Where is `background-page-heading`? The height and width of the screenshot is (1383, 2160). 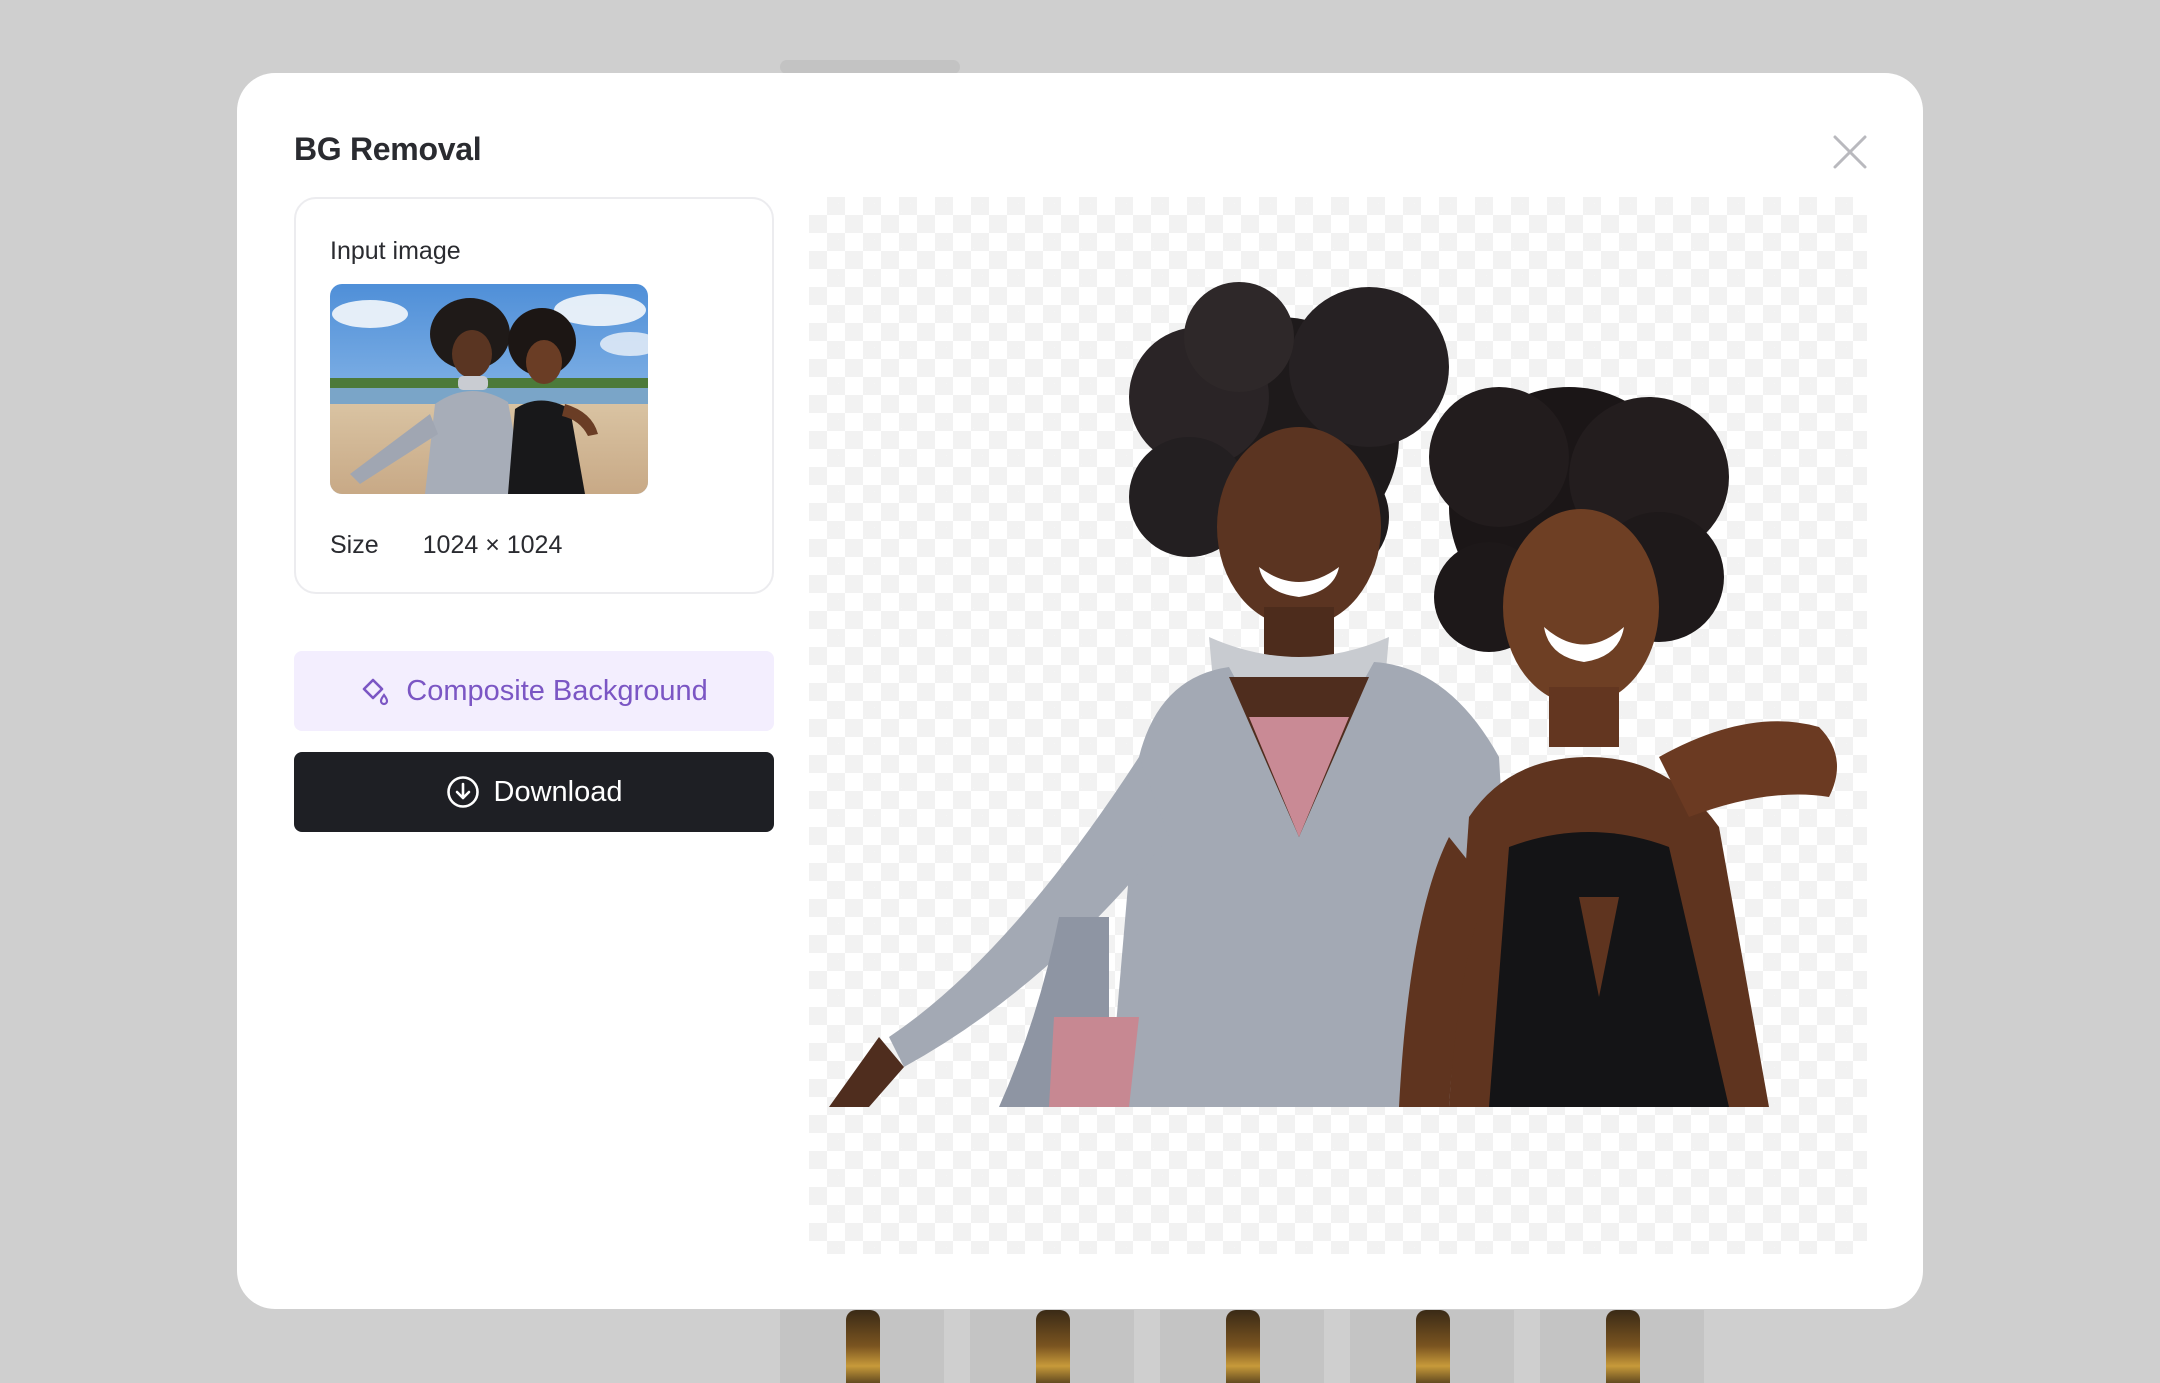
background-page-heading is located at coordinates (870, 67).